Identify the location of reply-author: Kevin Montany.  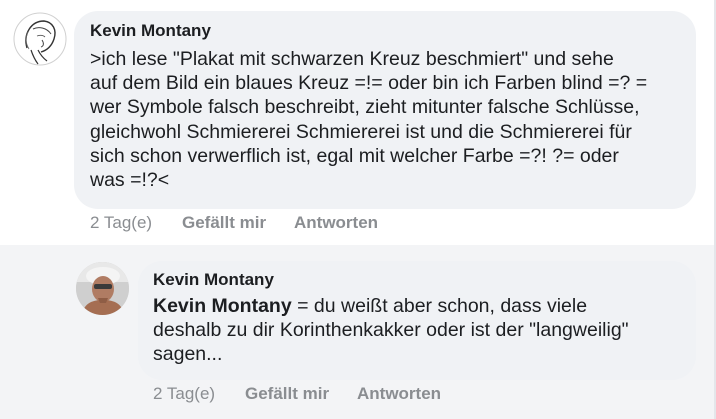
(213, 280).